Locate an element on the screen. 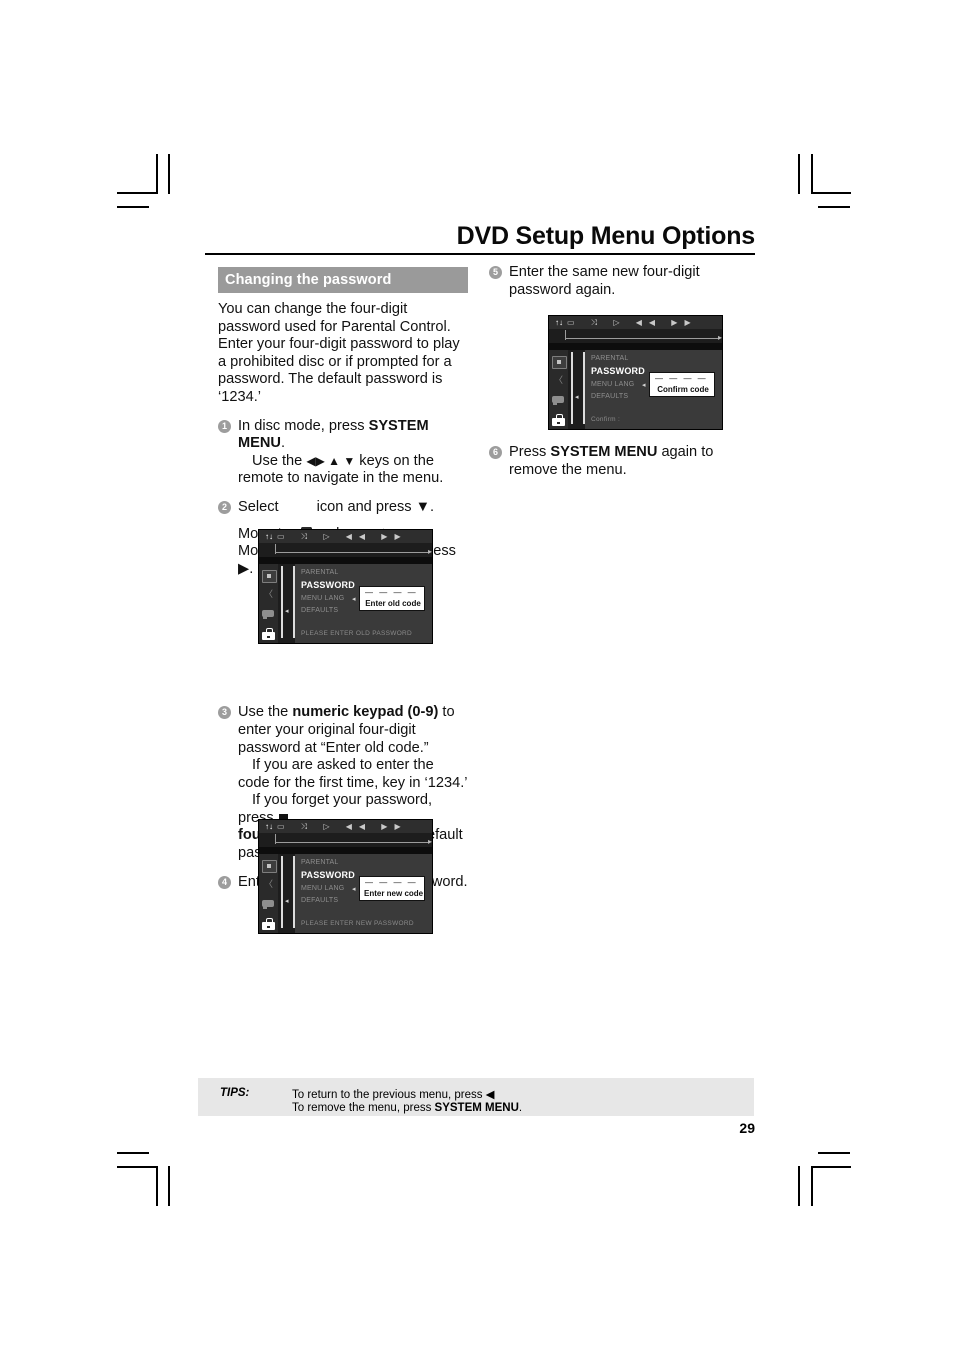 The height and width of the screenshot is (1351, 954). tv3-menu-item-password: PASSWORD is located at coordinates (618, 371).